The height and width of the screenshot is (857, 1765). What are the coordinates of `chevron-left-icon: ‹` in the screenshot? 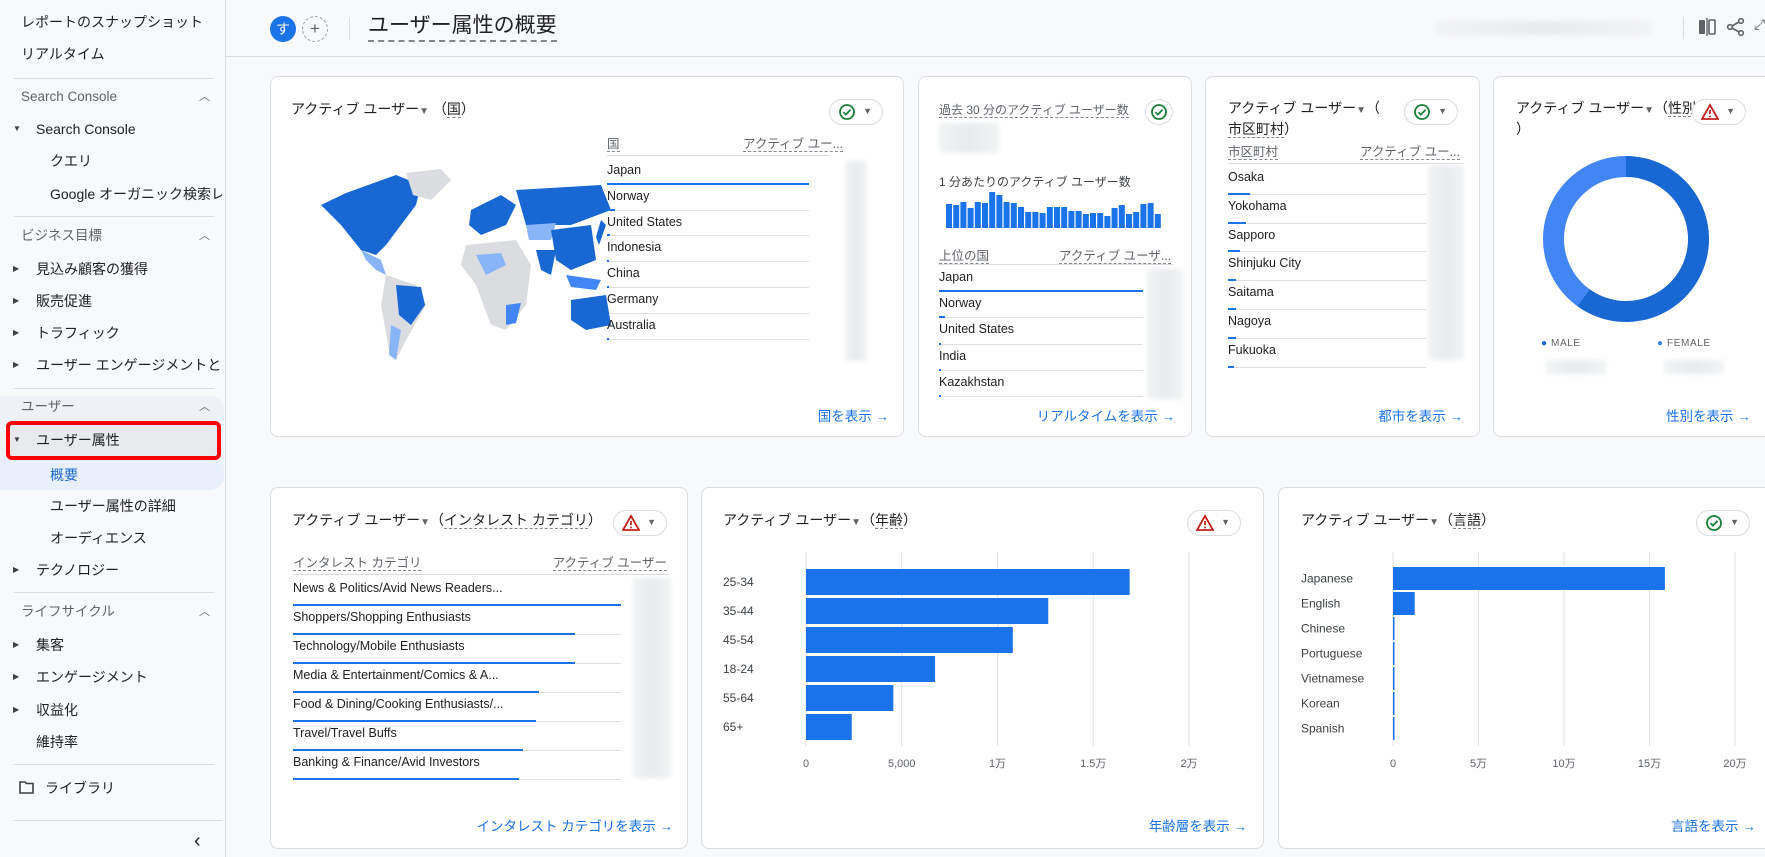 It's located at (197, 841).